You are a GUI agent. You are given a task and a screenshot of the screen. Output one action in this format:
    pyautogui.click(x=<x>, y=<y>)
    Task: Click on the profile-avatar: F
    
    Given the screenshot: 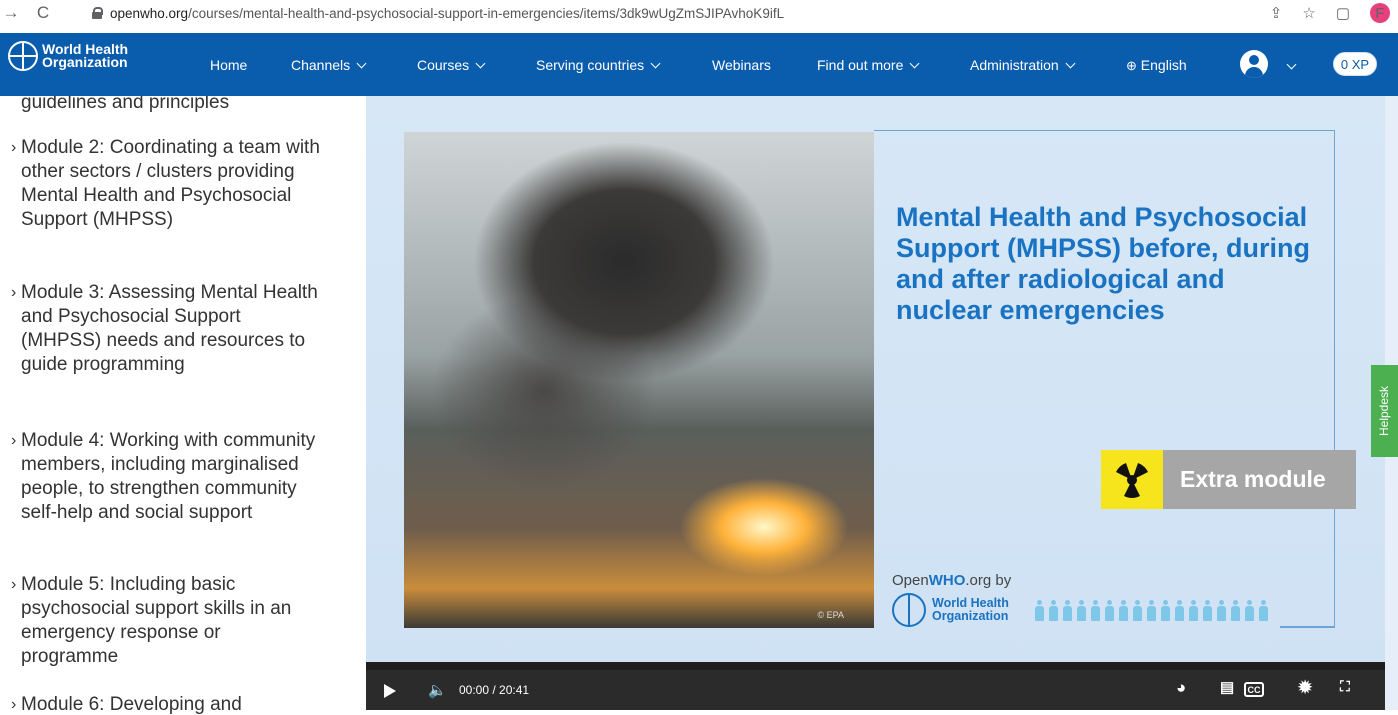 What is the action you would take?
    pyautogui.click(x=1380, y=13)
    